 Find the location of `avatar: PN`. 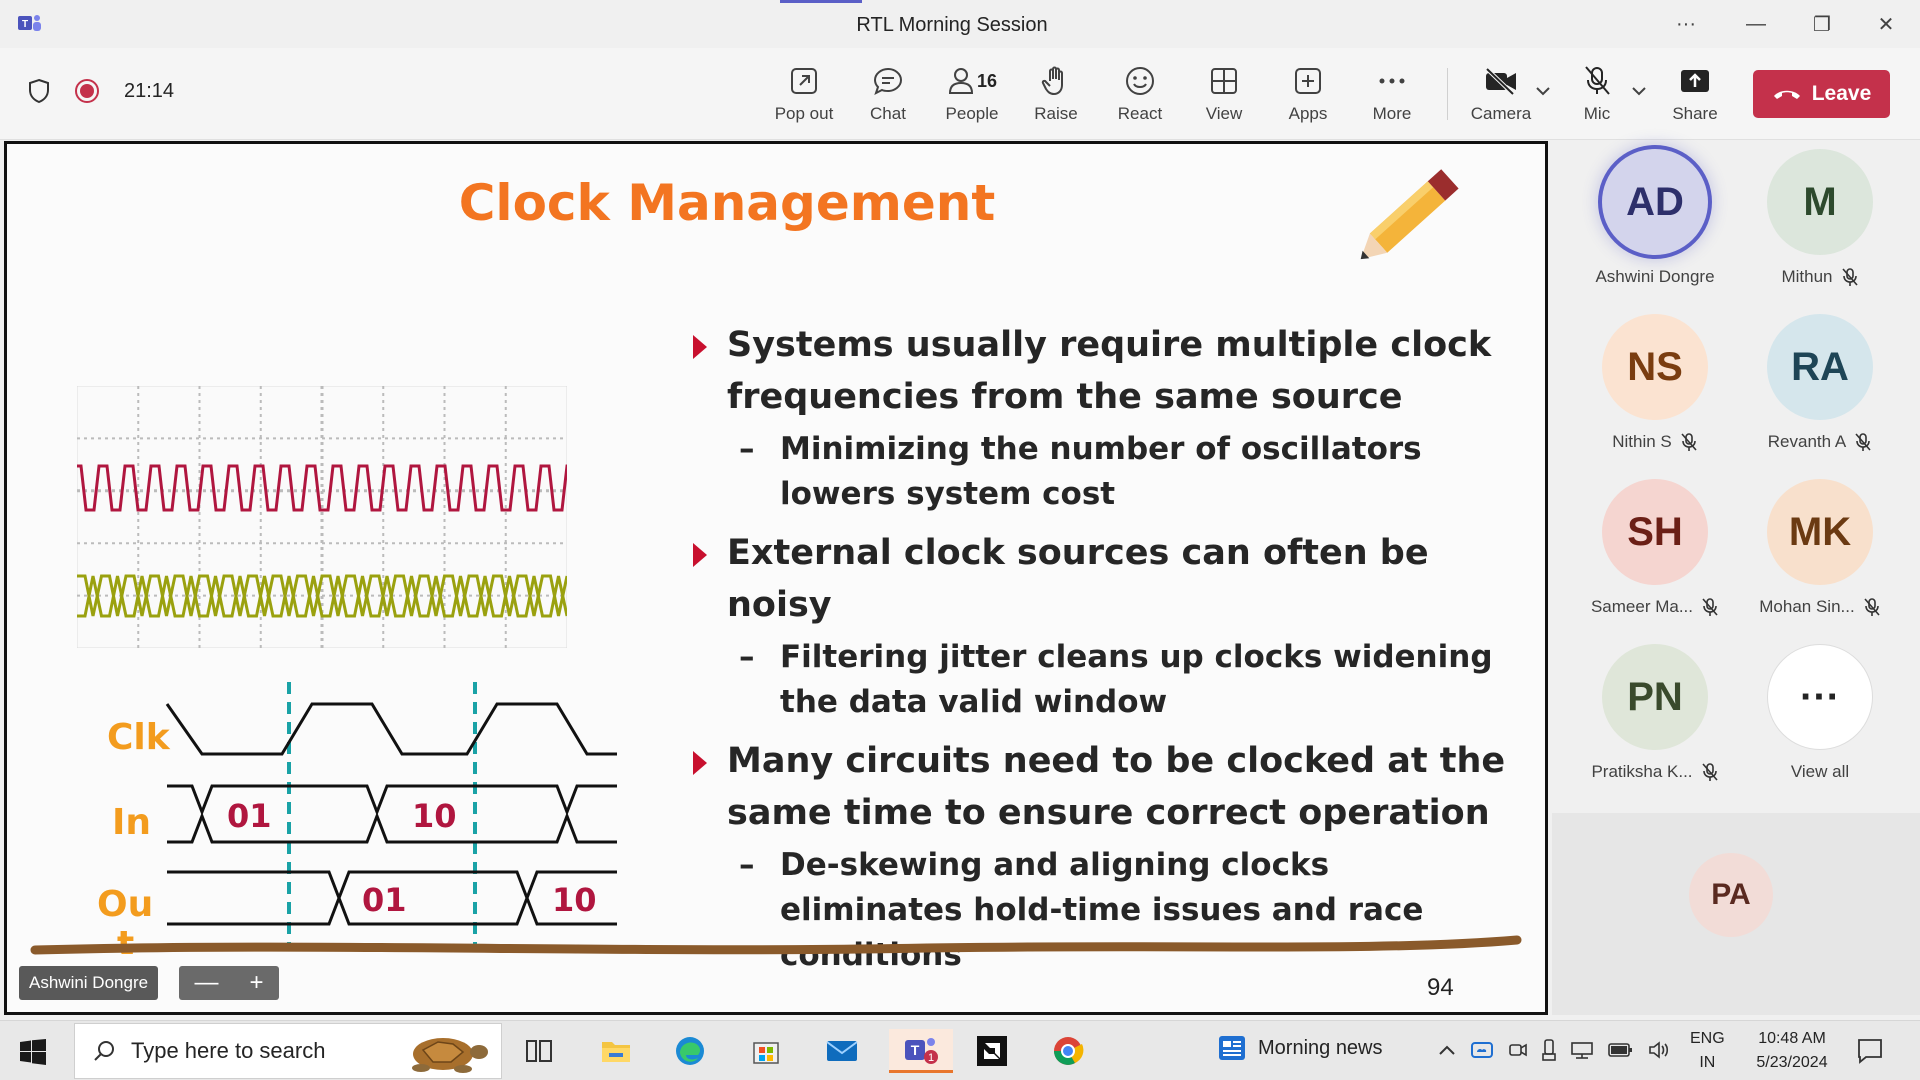

avatar: PN is located at coordinates (1655, 697).